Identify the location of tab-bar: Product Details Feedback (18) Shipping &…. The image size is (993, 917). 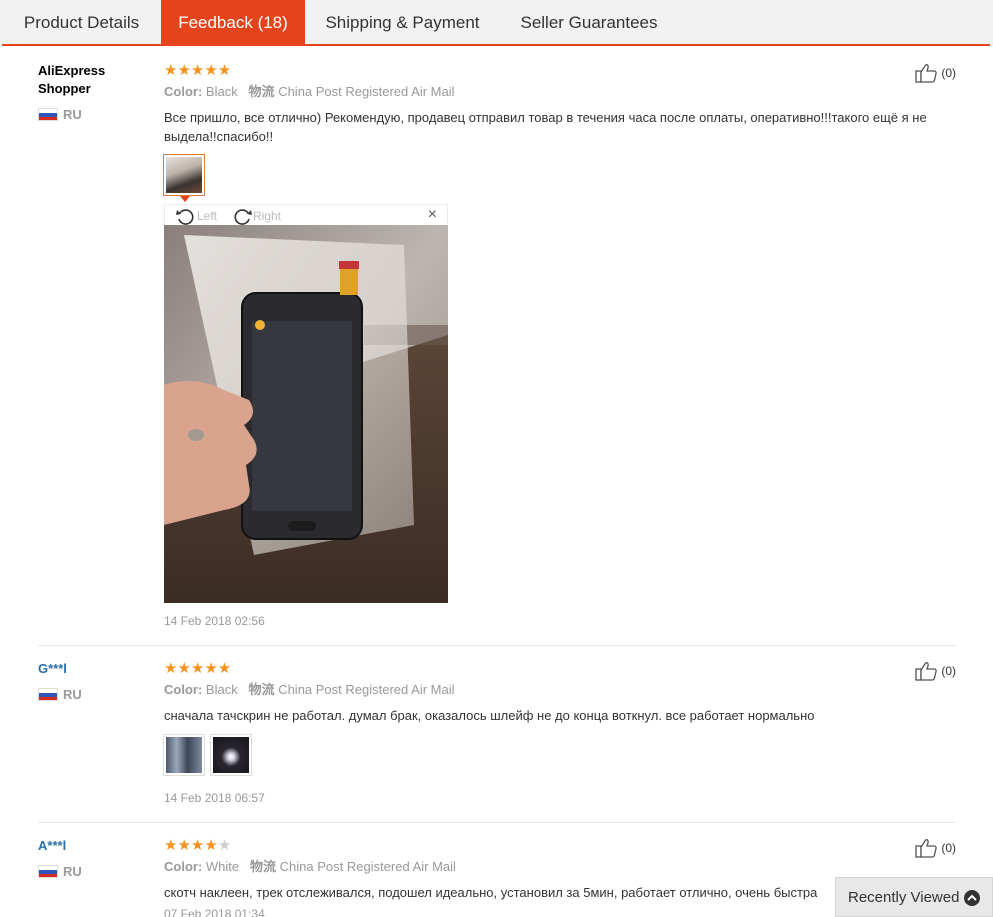
(496, 23).